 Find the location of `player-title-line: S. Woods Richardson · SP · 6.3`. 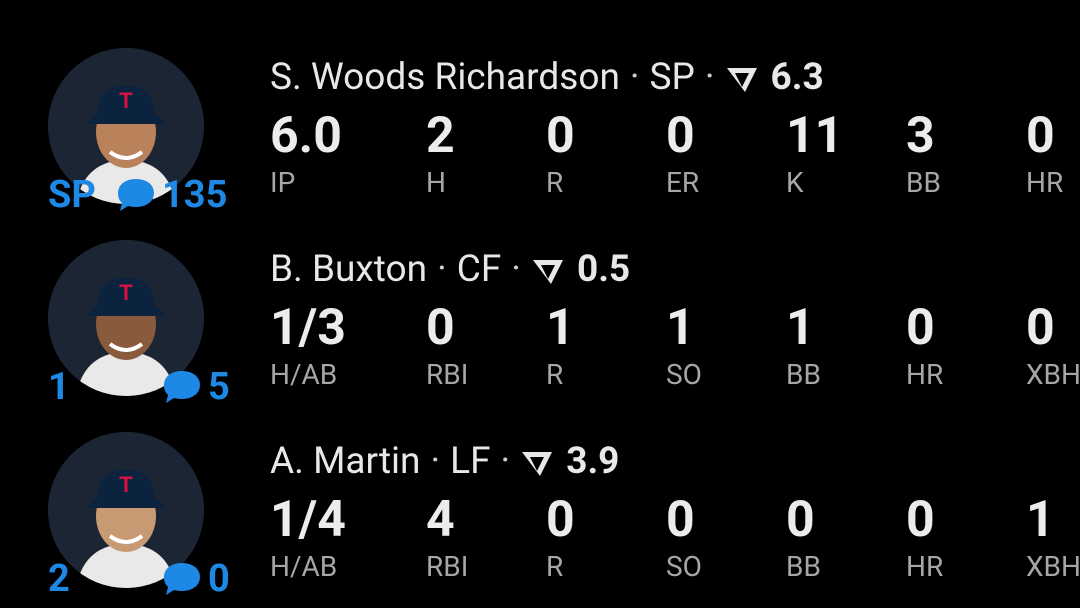

player-title-line: S. Woods Richardson · SP · 6.3 is located at coordinates (547, 78).